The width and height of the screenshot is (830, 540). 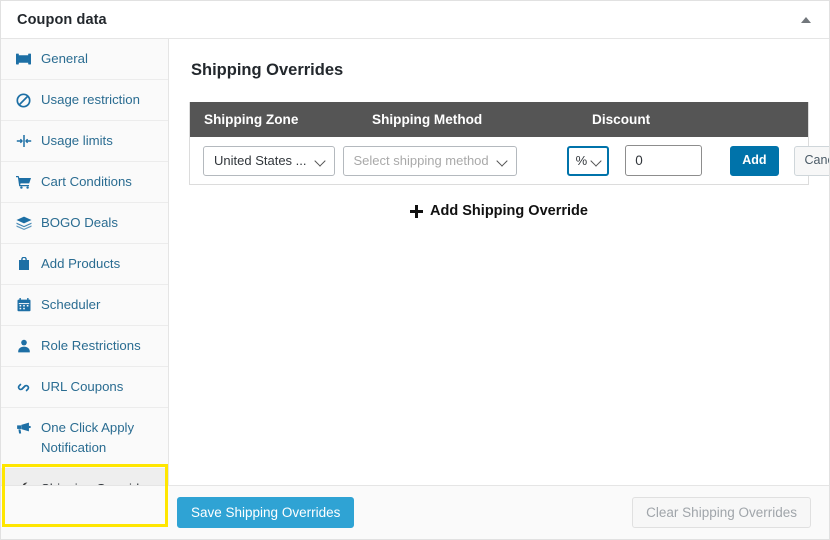 I want to click on link-icon, so click(x=23, y=387).